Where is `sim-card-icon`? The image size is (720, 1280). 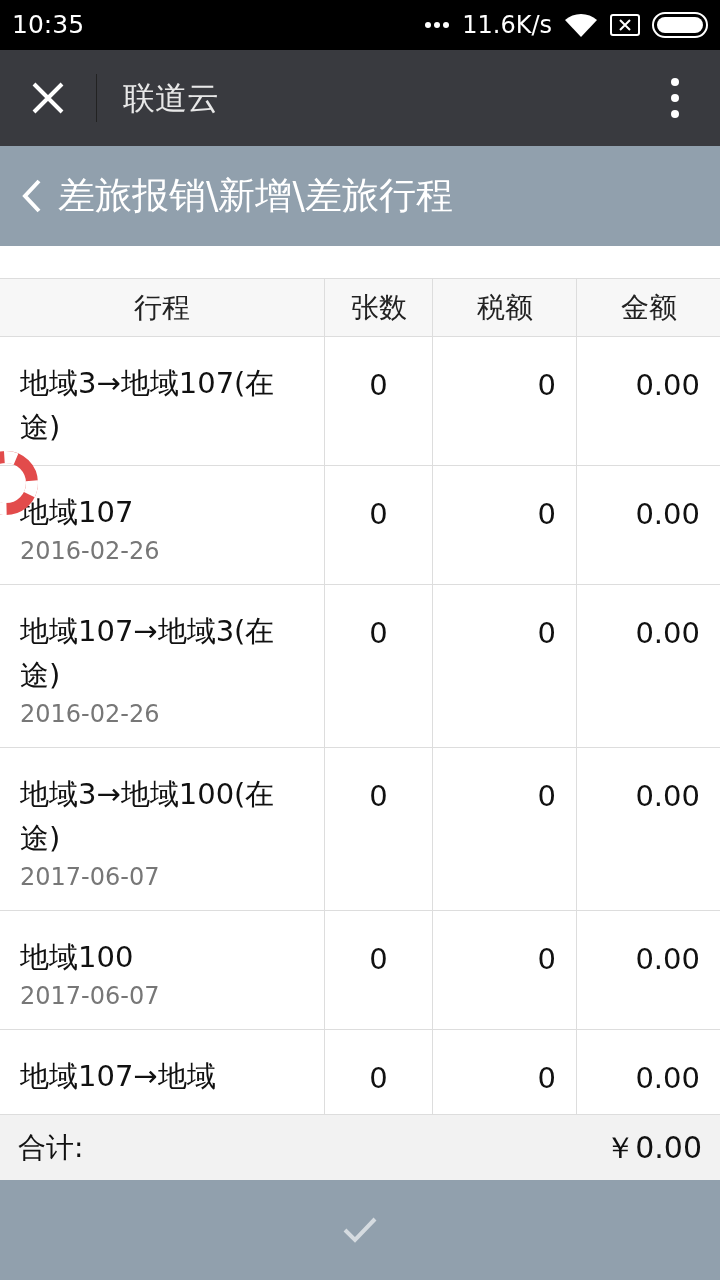 sim-card-icon is located at coordinates (625, 25).